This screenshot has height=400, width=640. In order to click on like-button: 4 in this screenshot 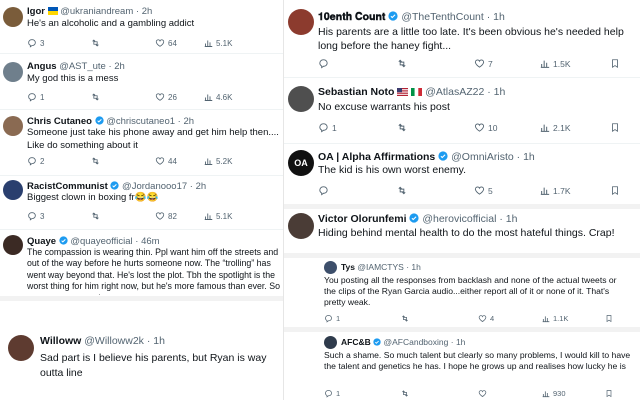, I will do `click(510, 318)`.